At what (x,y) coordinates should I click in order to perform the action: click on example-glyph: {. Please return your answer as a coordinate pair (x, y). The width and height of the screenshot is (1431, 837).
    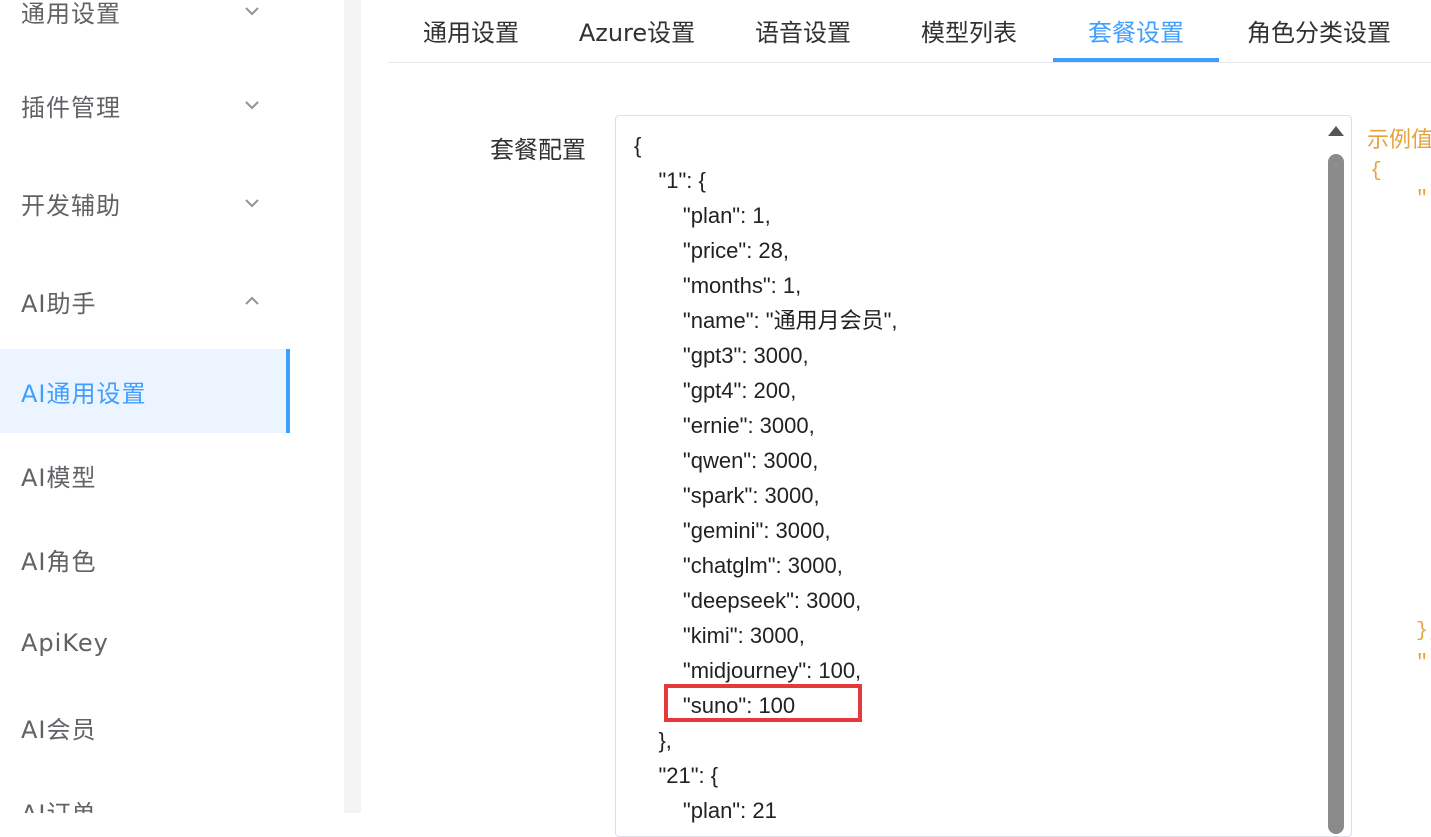
    Looking at the image, I should click on (1376, 171).